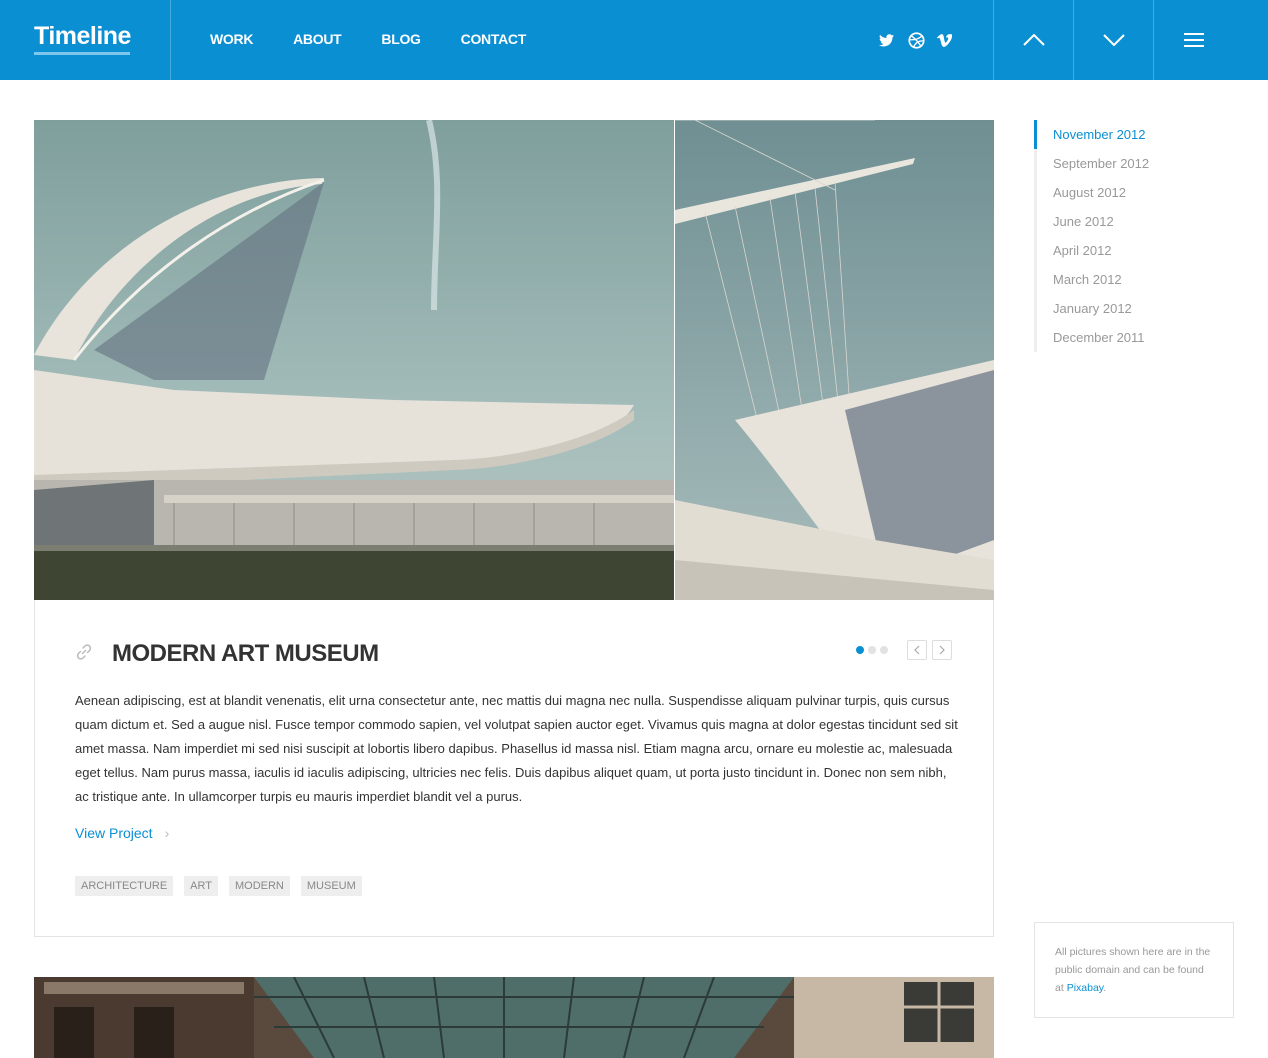 The height and width of the screenshot is (1058, 1268). I want to click on scroll-down-button, so click(1114, 40).